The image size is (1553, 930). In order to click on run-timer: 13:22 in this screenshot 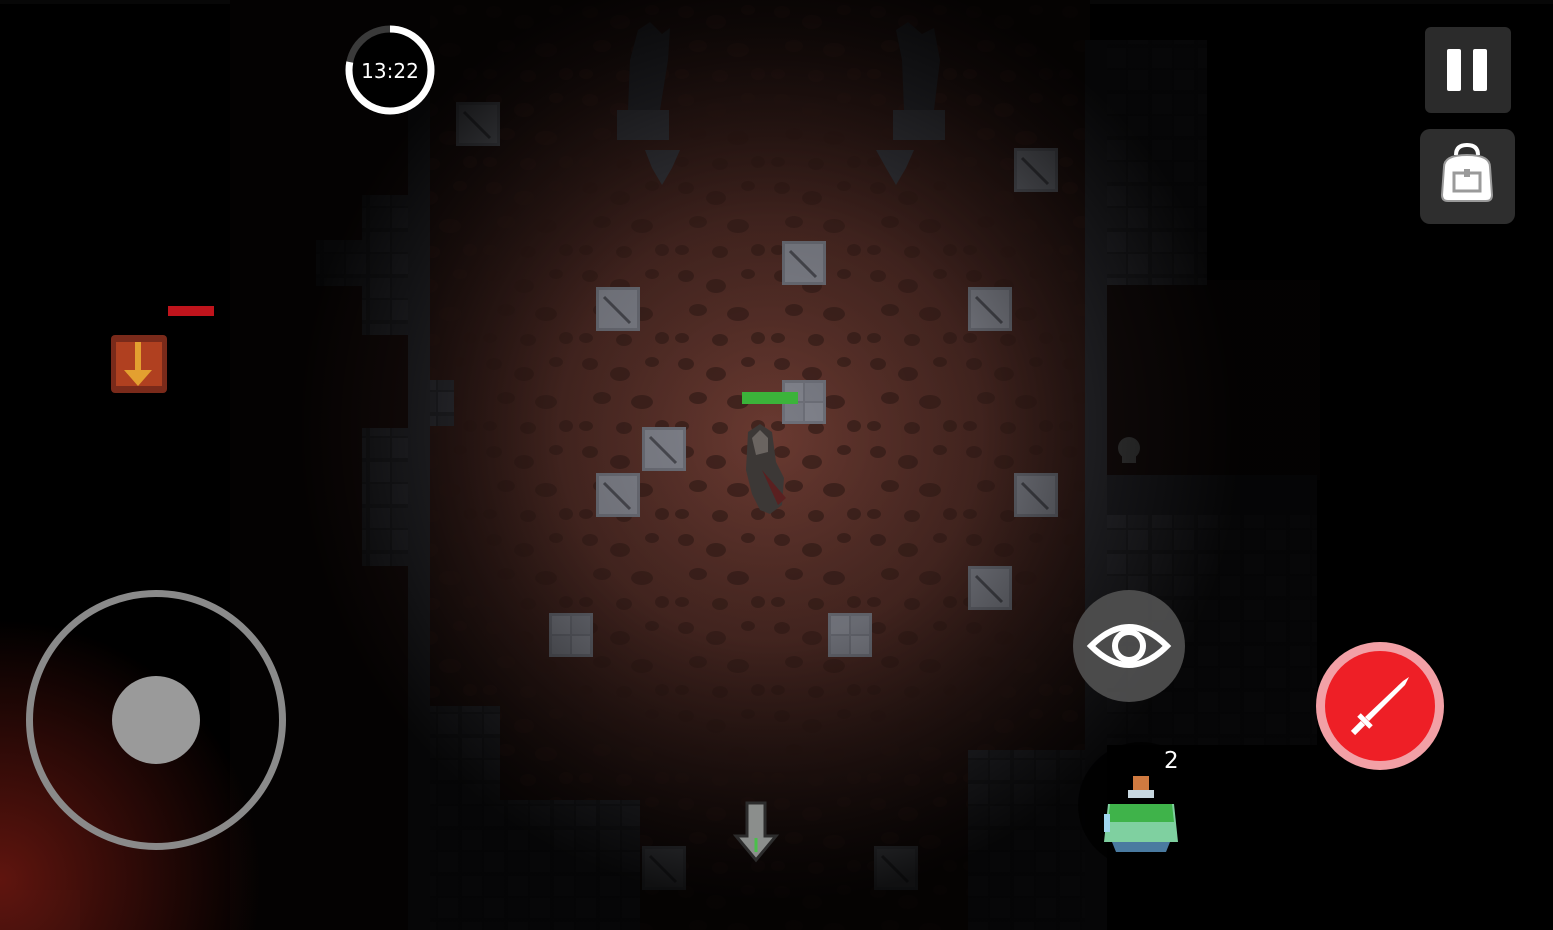, I will do `click(390, 70)`.